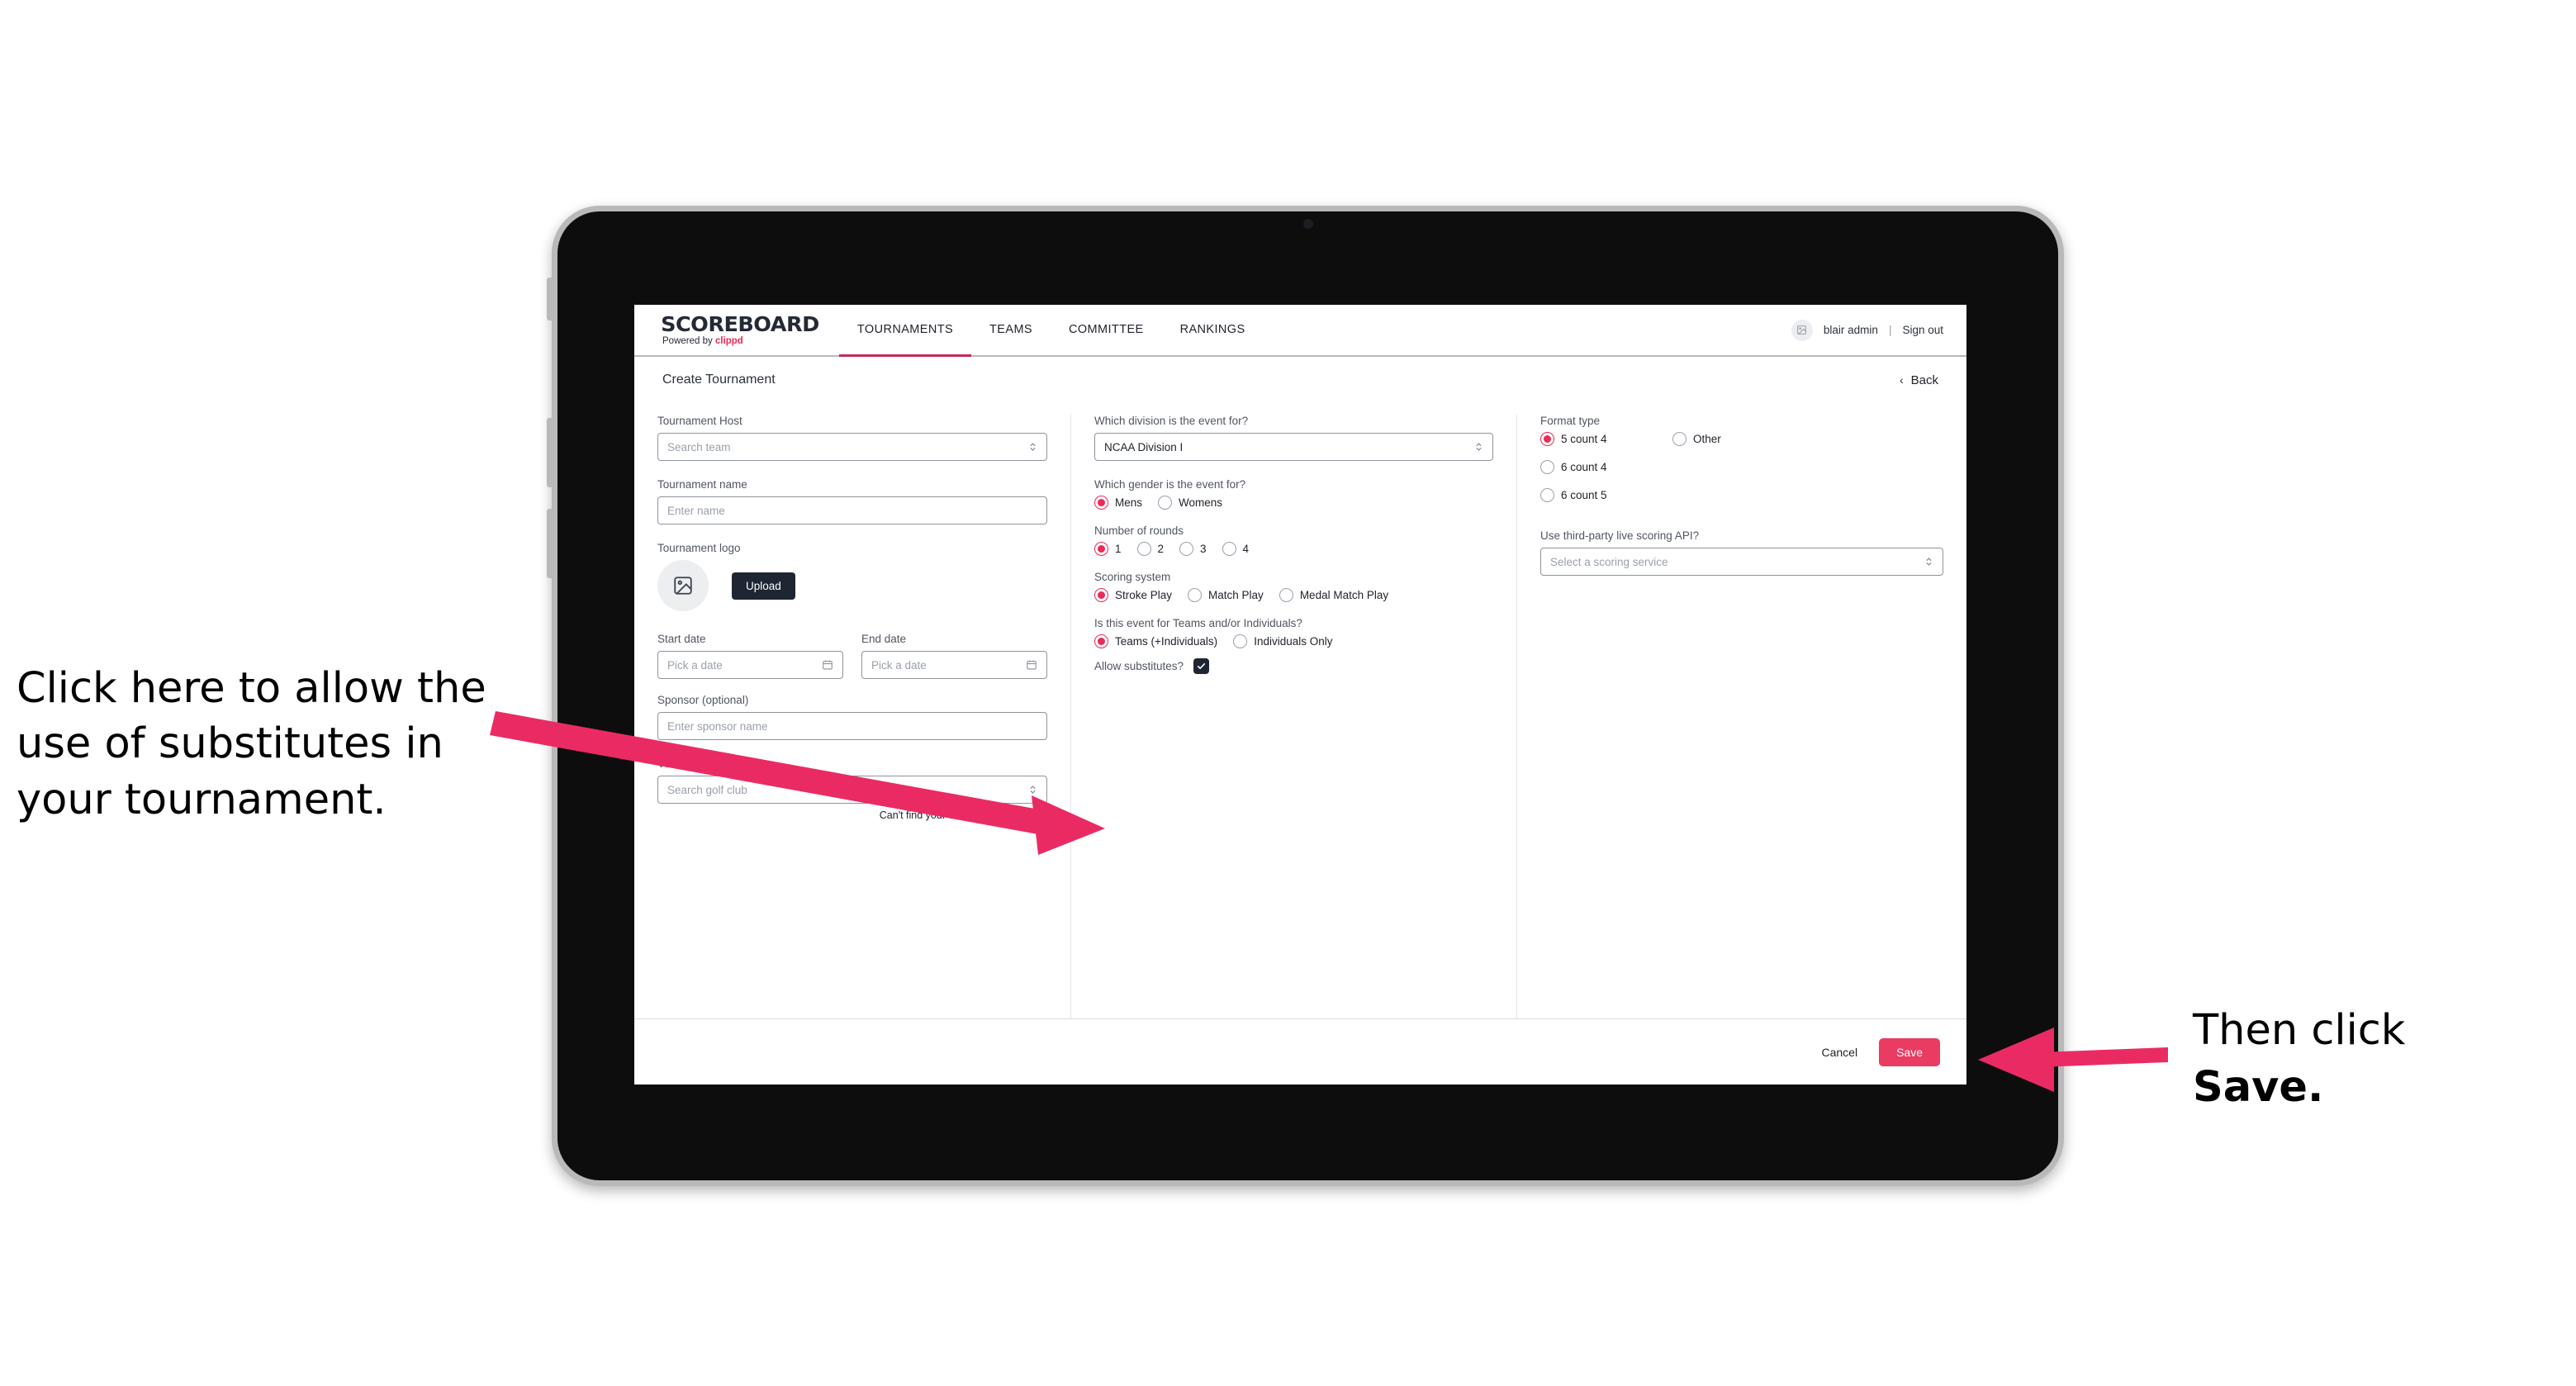  Describe the element at coordinates (1878, 330) in the screenshot. I see `nav-user-area: blair admin | Sign out` at that location.